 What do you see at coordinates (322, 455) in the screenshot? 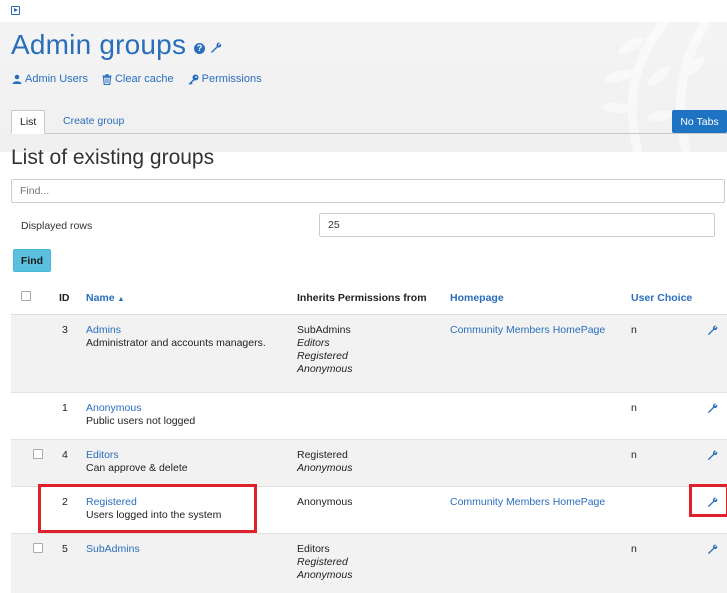
I see `inherits-direct: Registered` at bounding box center [322, 455].